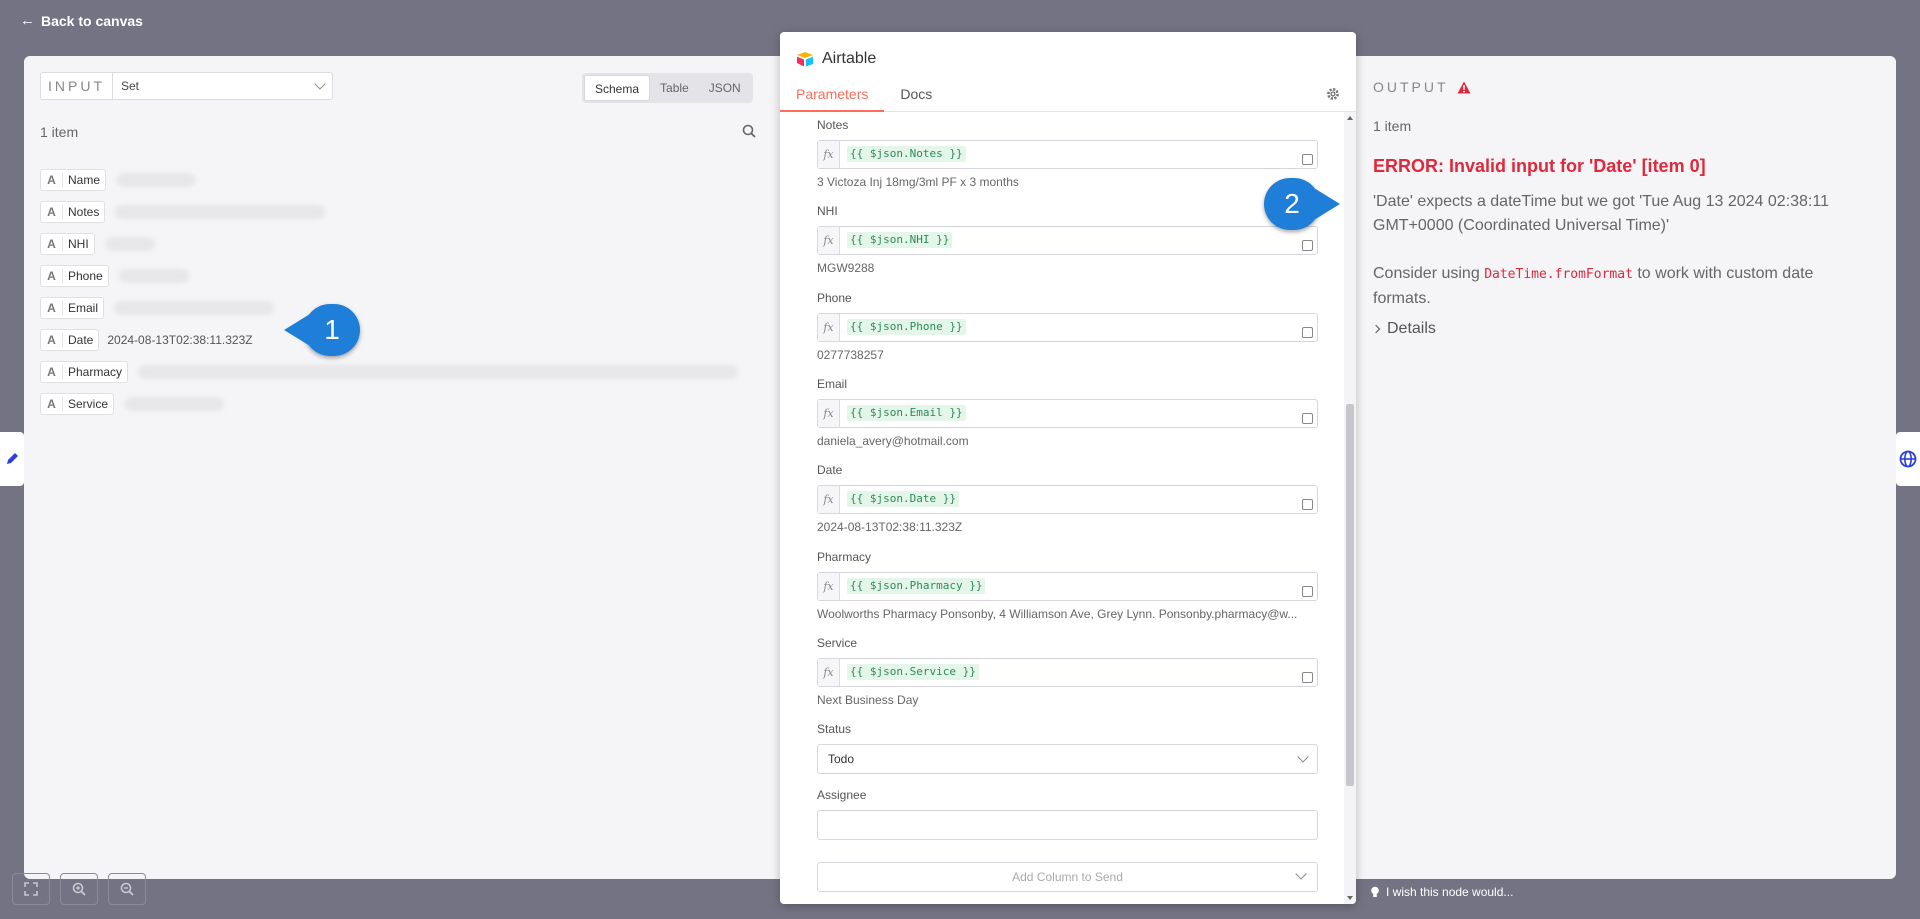  Describe the element at coordinates (805, 59) in the screenshot. I see `airtable-logo-icon` at that location.